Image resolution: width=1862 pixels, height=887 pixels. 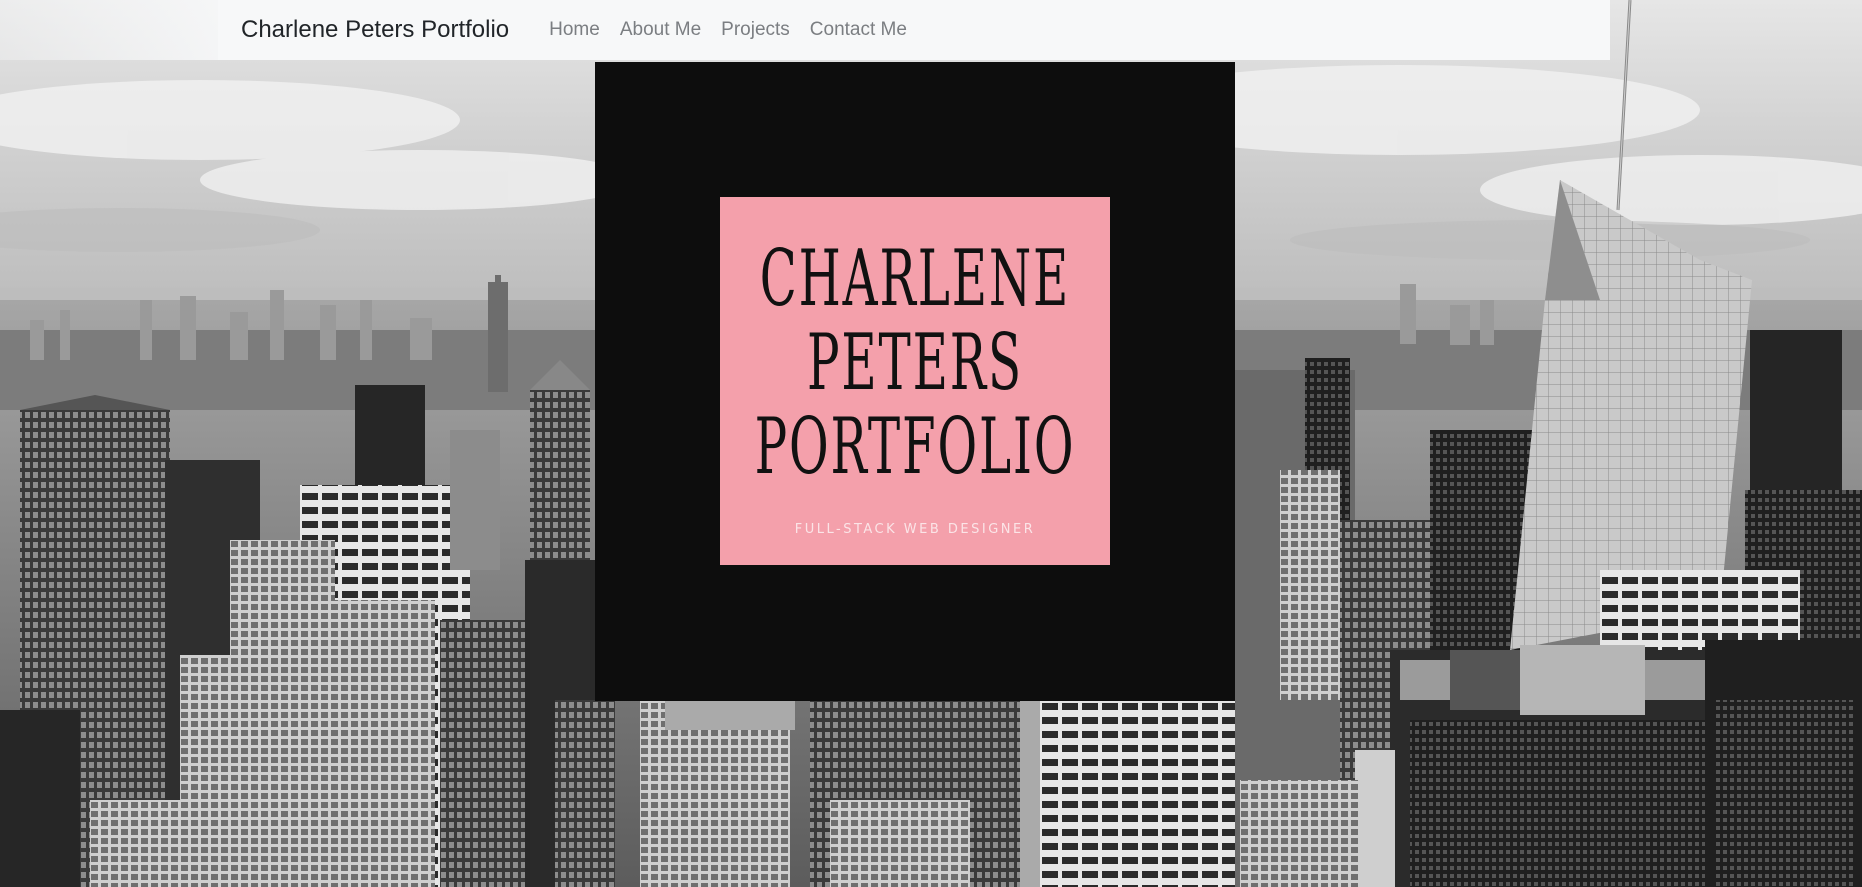 What do you see at coordinates (375, 30) in the screenshot?
I see `brand-link: Charlene Peters Portfolio` at bounding box center [375, 30].